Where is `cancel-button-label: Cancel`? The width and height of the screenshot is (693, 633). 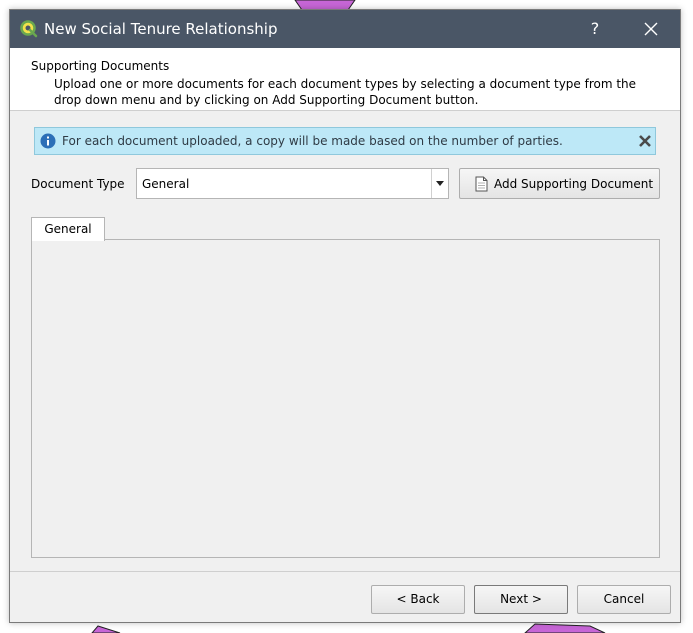
cancel-button-label: Cancel is located at coordinates (624, 599).